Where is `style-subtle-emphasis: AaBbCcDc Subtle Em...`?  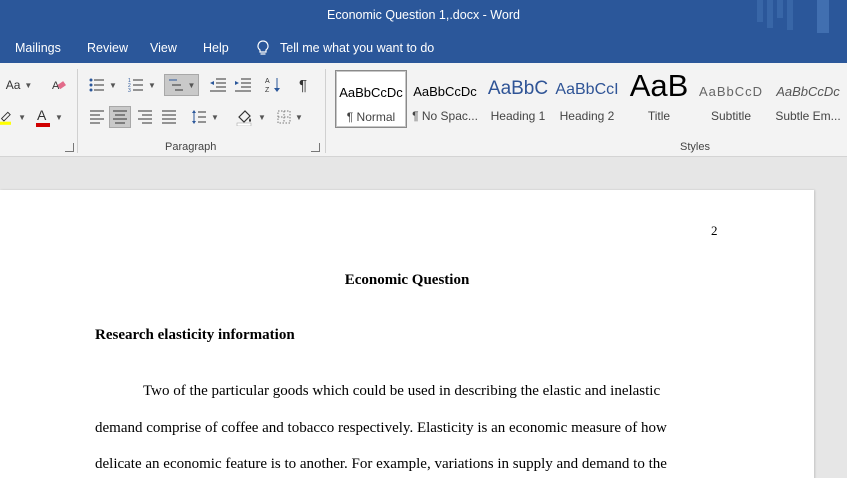 style-subtle-emphasis: AaBbCcDc Subtle Em... is located at coordinates (808, 99).